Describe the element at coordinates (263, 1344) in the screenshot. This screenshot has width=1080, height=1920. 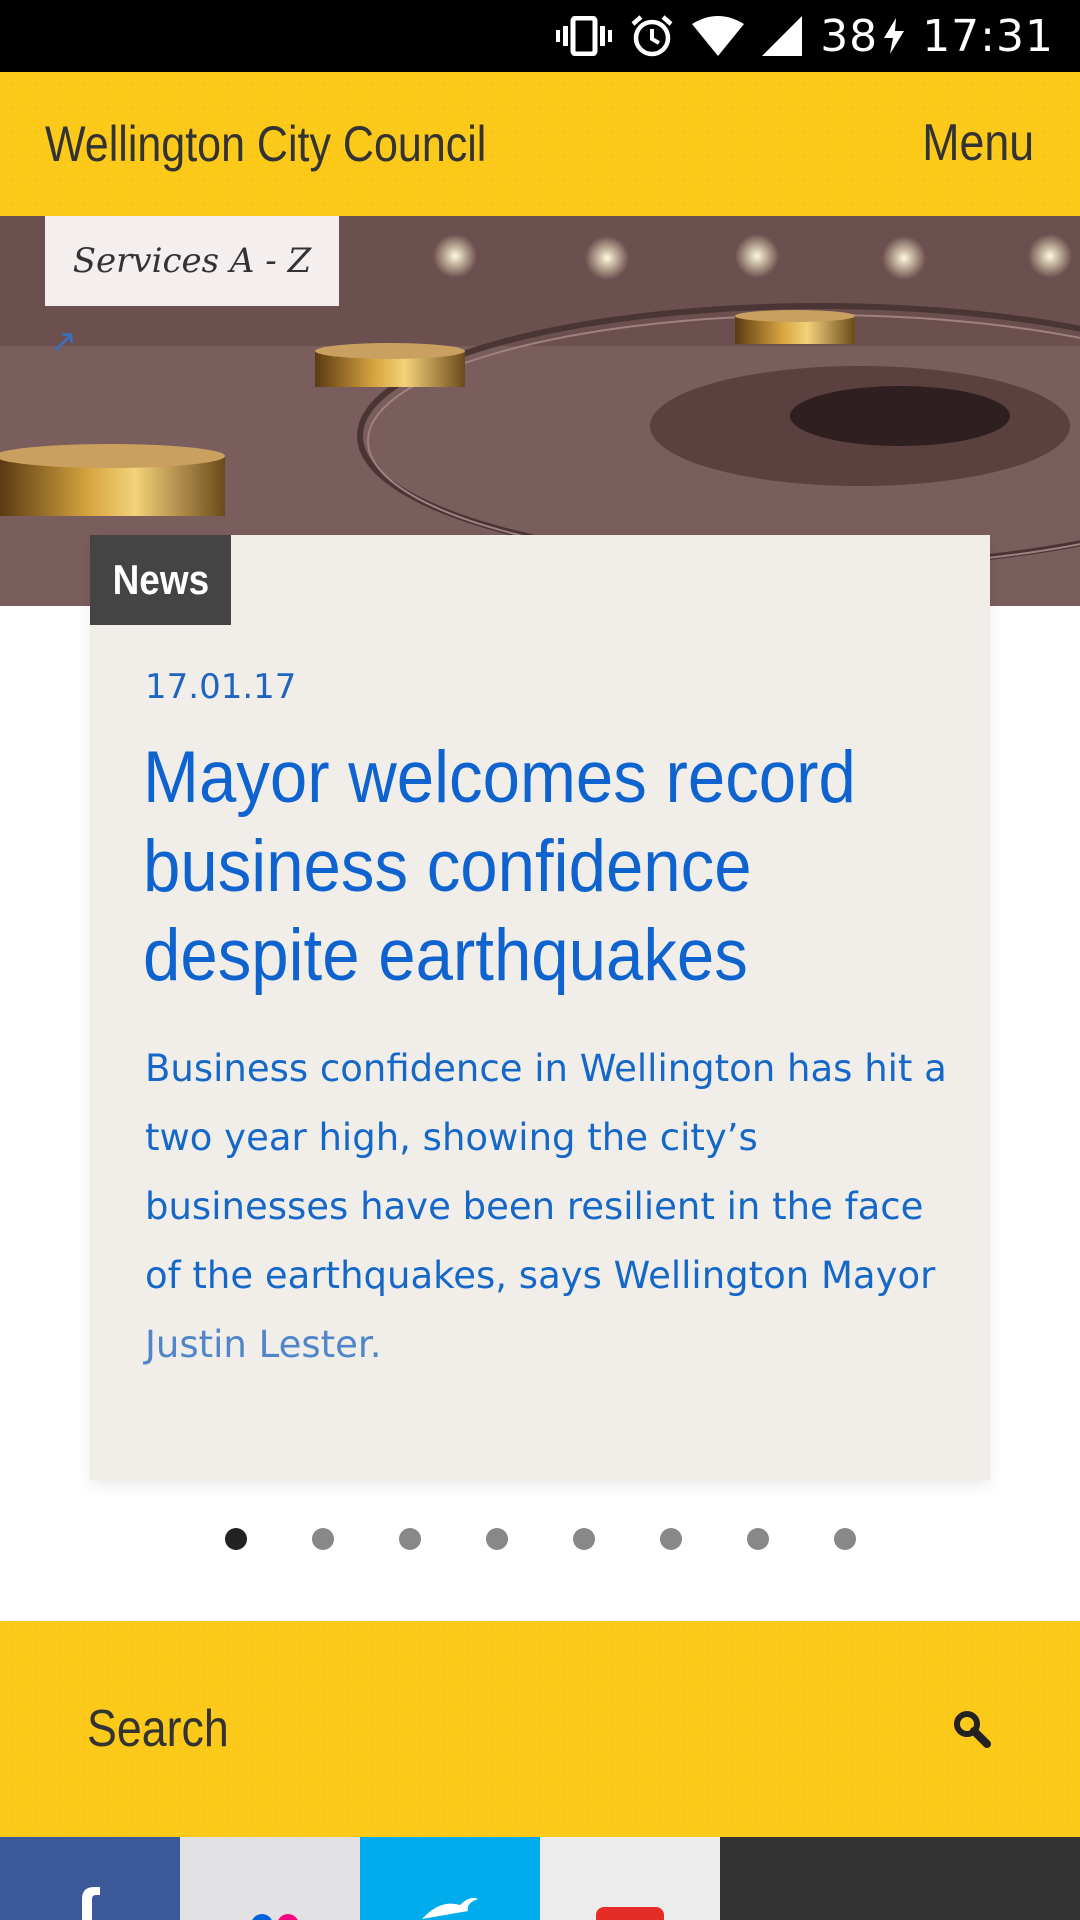
I see `news-summary-tail: Justin Lester.` at that location.